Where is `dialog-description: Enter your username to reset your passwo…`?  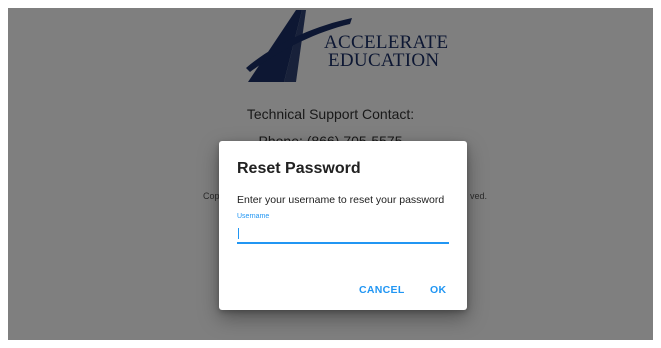 dialog-description: Enter your username to reset your passwo… is located at coordinates (341, 200).